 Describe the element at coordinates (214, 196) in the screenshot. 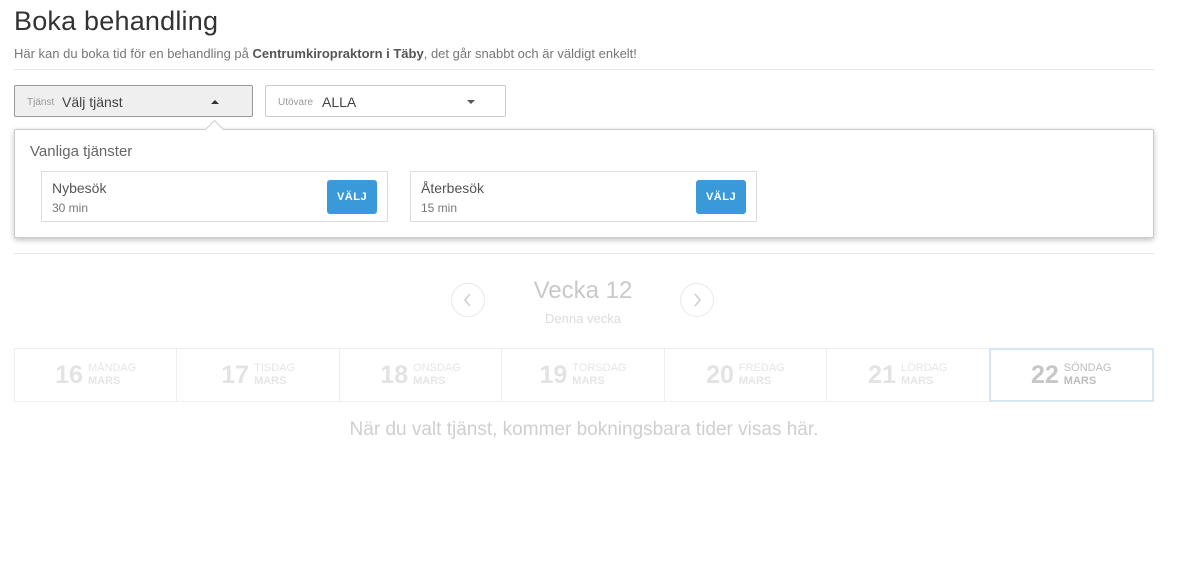

I see `service-card-nybesok: Nybesök 30 min VÄLJ` at that location.